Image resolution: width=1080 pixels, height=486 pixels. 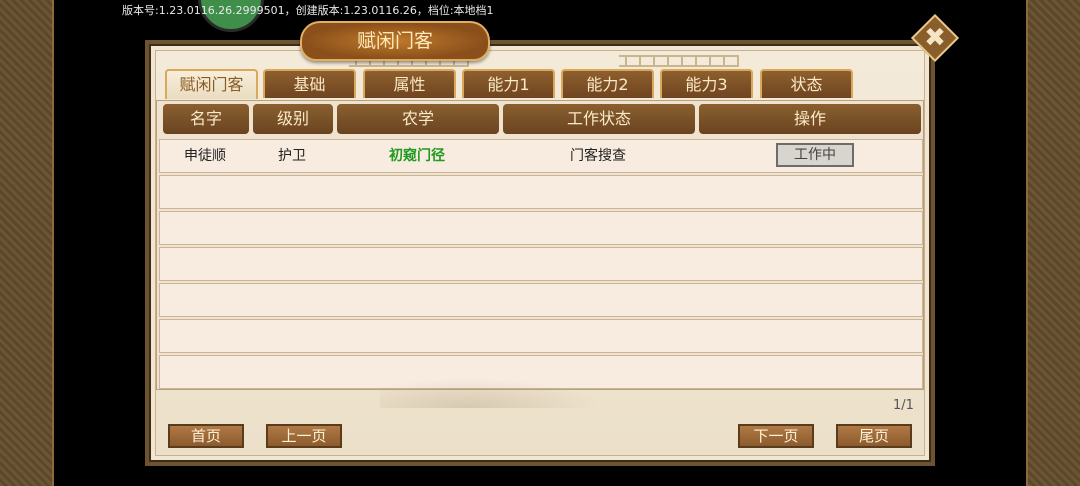 I want to click on header-level: 级别, so click(x=293, y=119).